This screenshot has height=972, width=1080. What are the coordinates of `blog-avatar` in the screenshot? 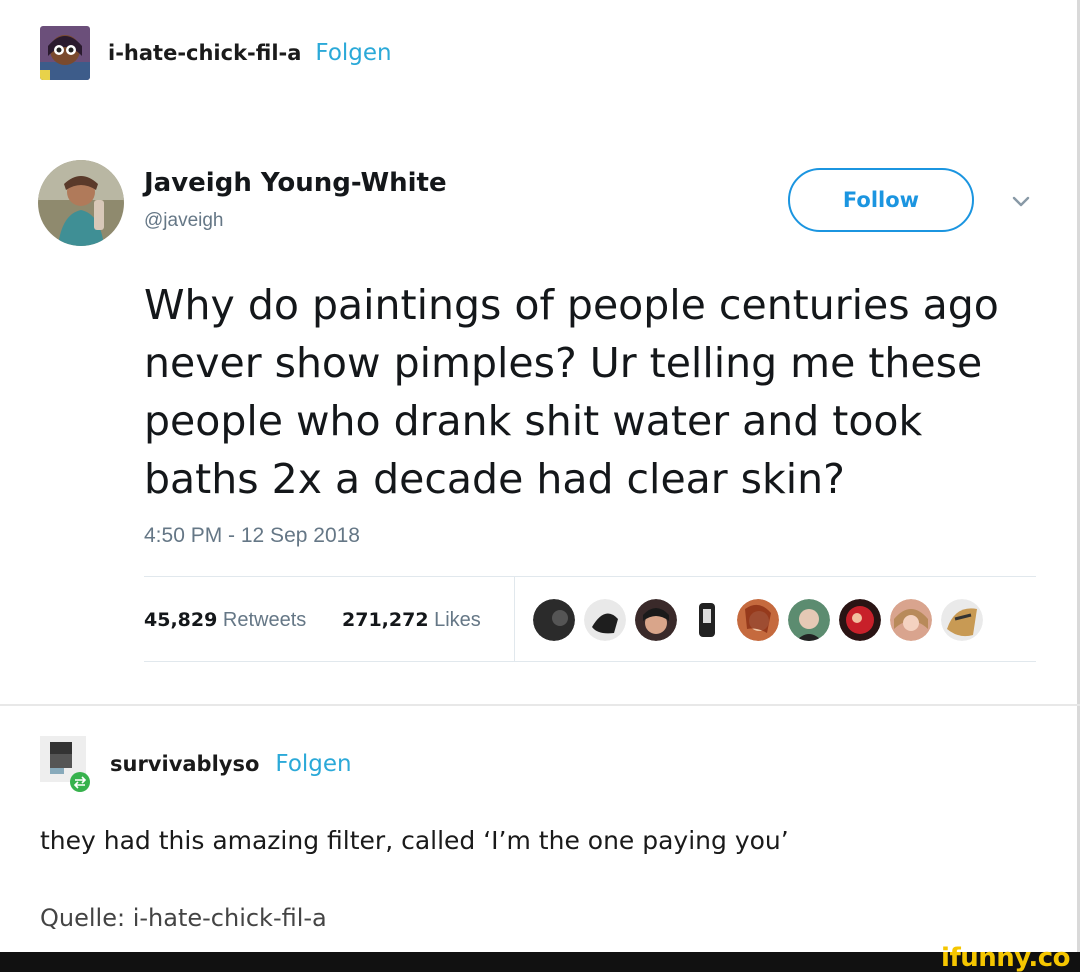 It's located at (65, 53).